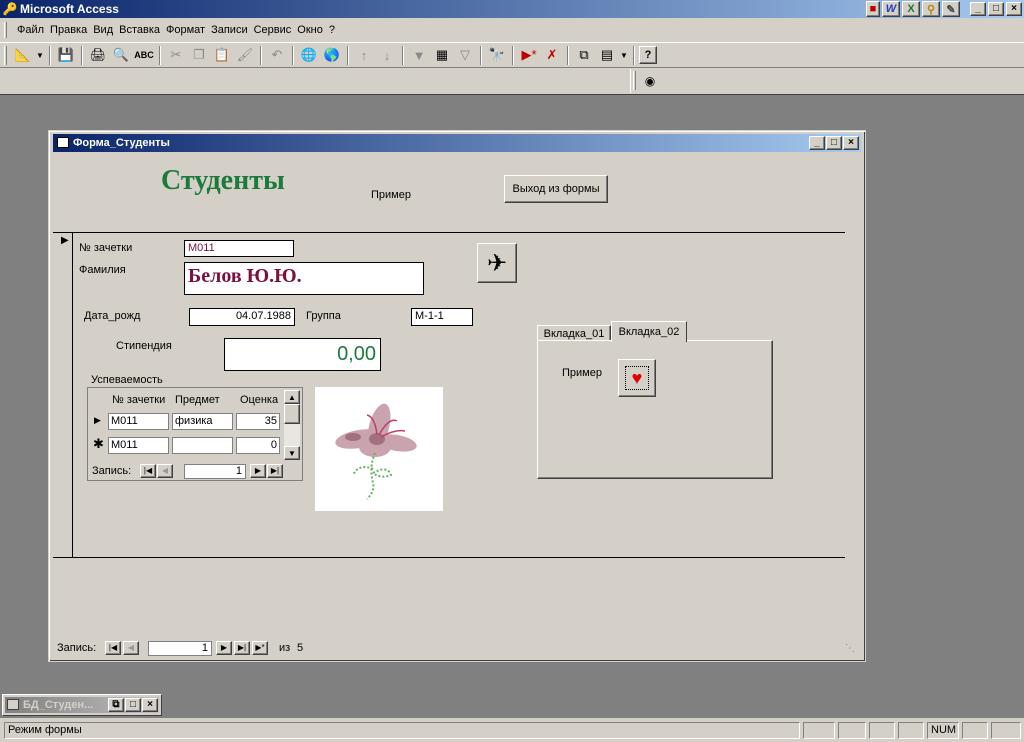 The image size is (1024, 742). What do you see at coordinates (951, 9) in the screenshot?
I see `outlook-icon: ✎` at bounding box center [951, 9].